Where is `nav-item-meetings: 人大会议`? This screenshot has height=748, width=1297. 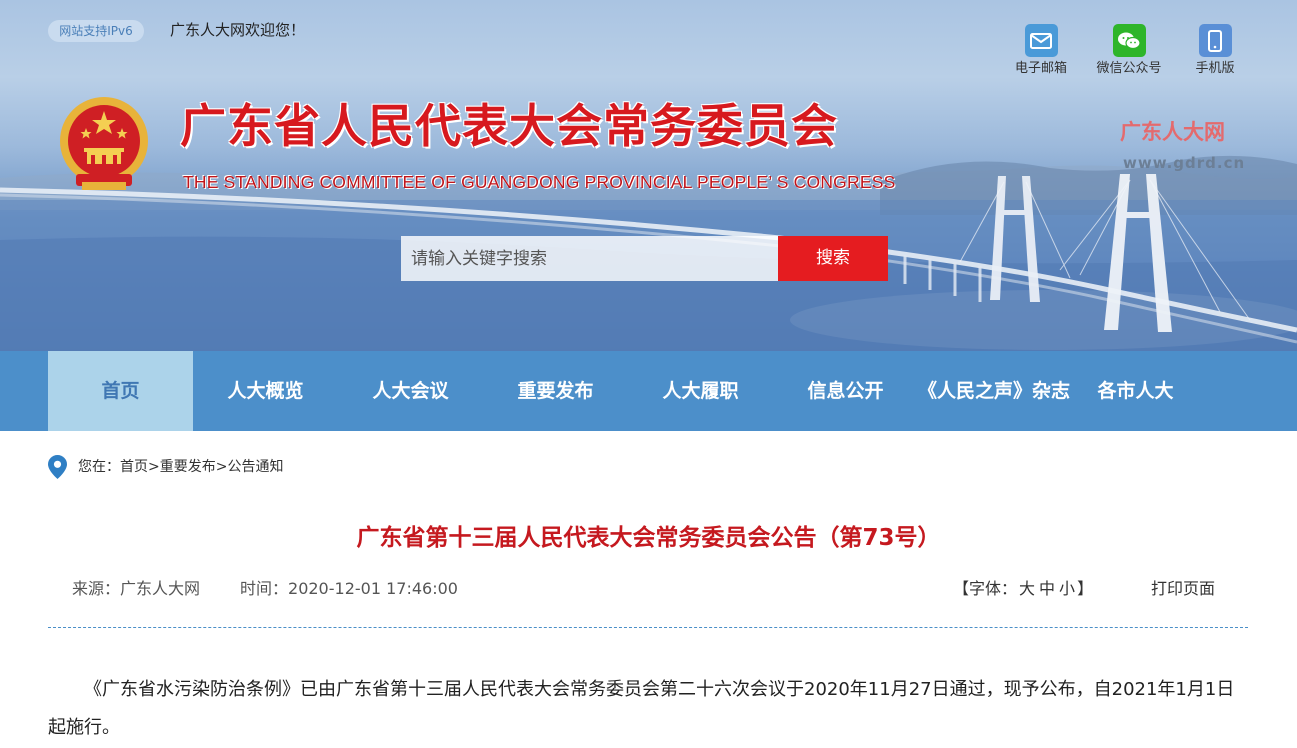
nav-item-meetings: 人大会议 is located at coordinates (410, 391).